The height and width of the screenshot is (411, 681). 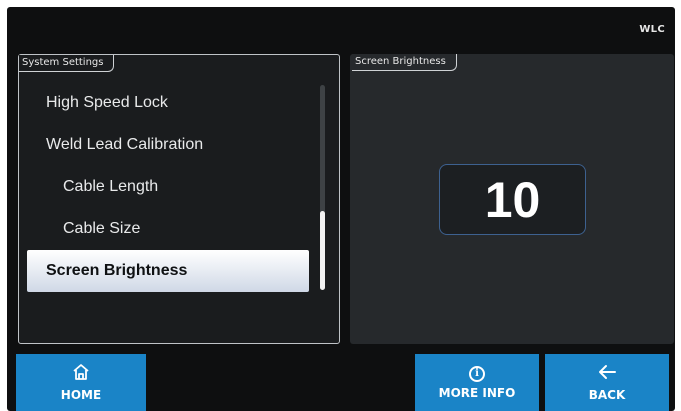 I want to click on menu-item-high-speed-lock: High Speed Lock, so click(x=168, y=103).